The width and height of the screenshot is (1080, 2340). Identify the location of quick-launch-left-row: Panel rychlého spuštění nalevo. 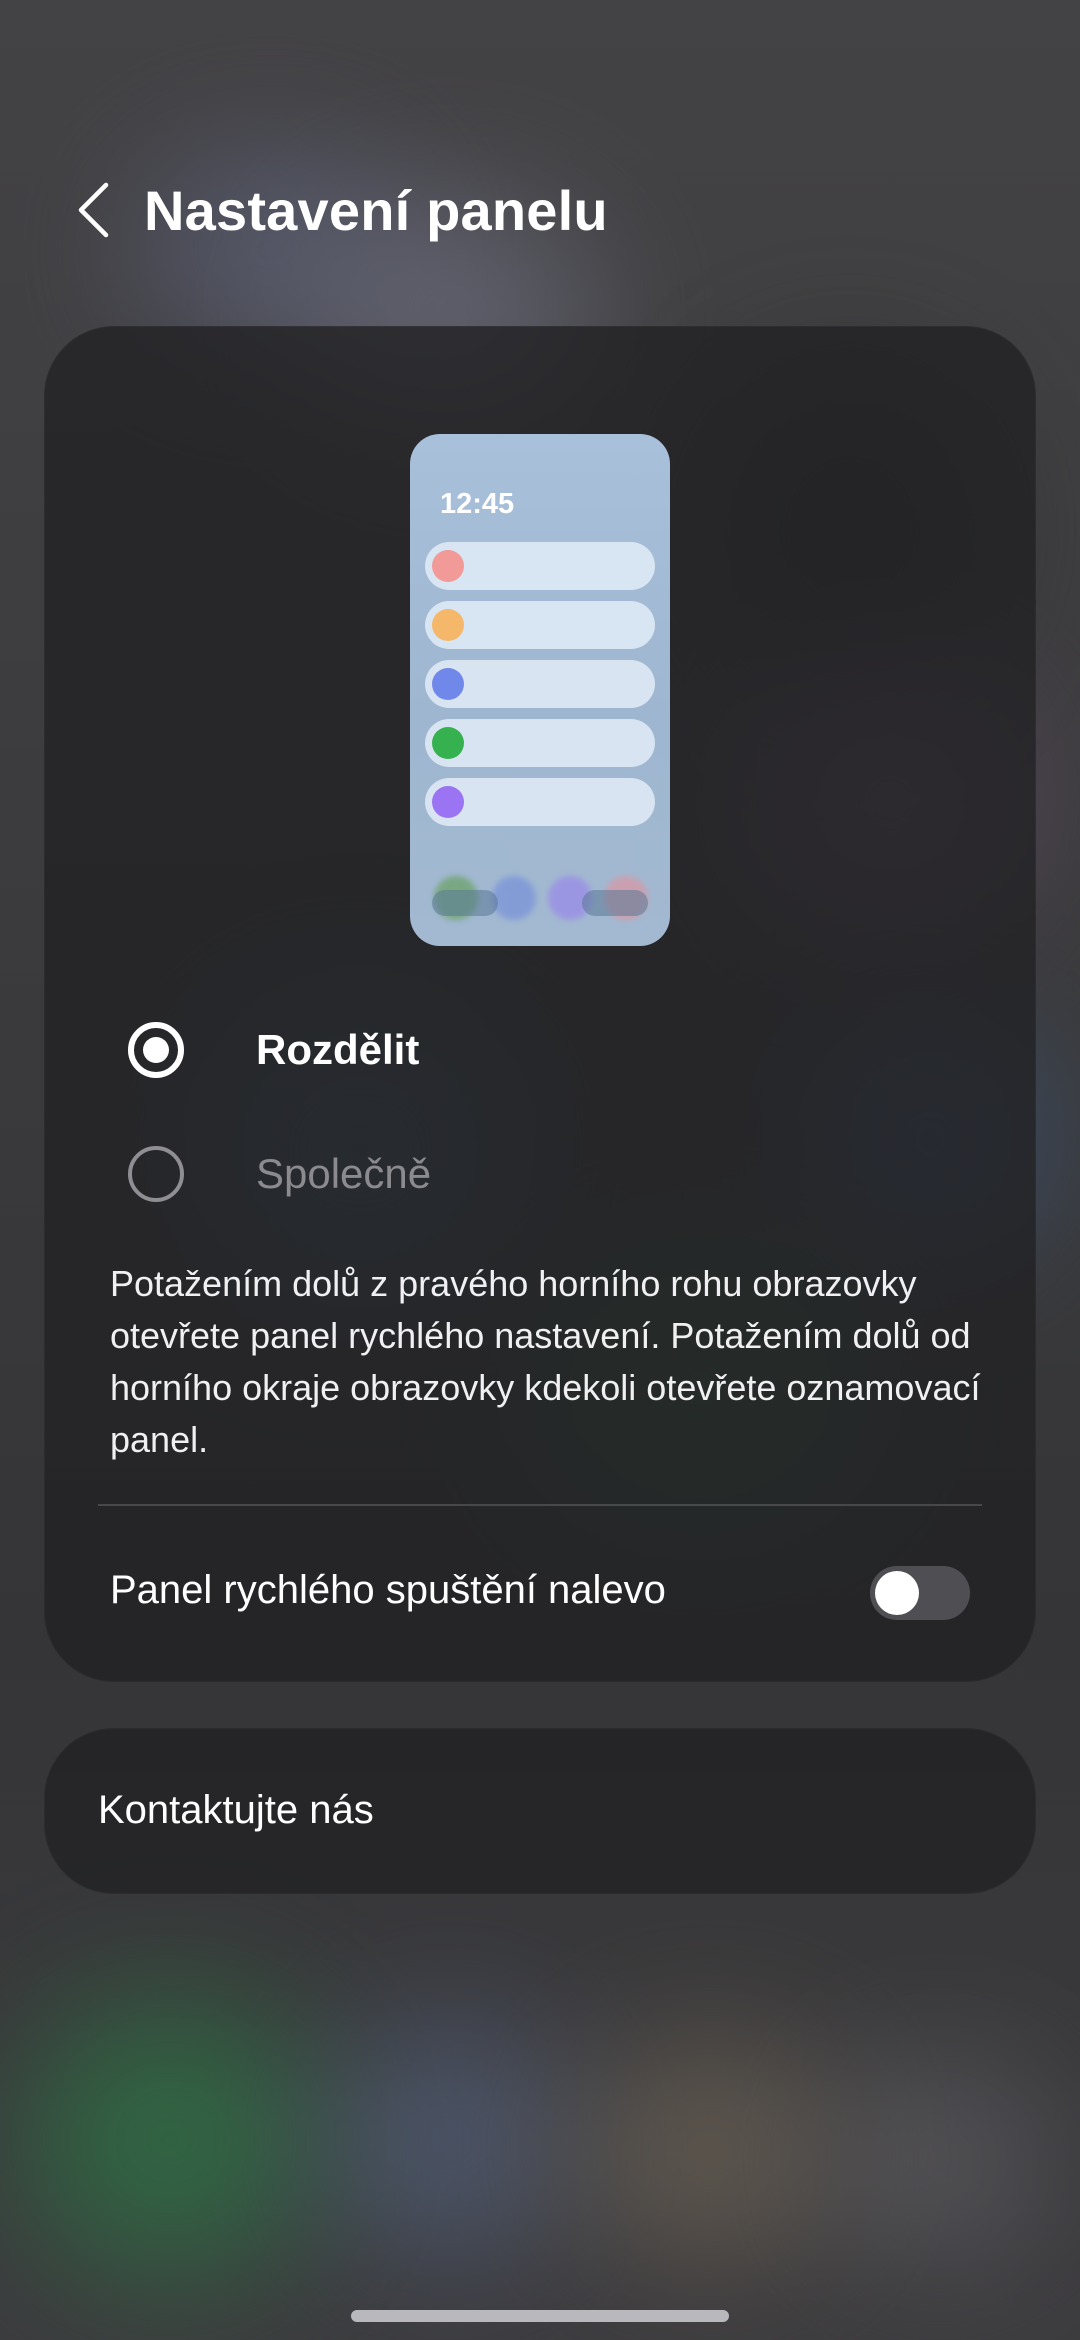
(540, 1592).